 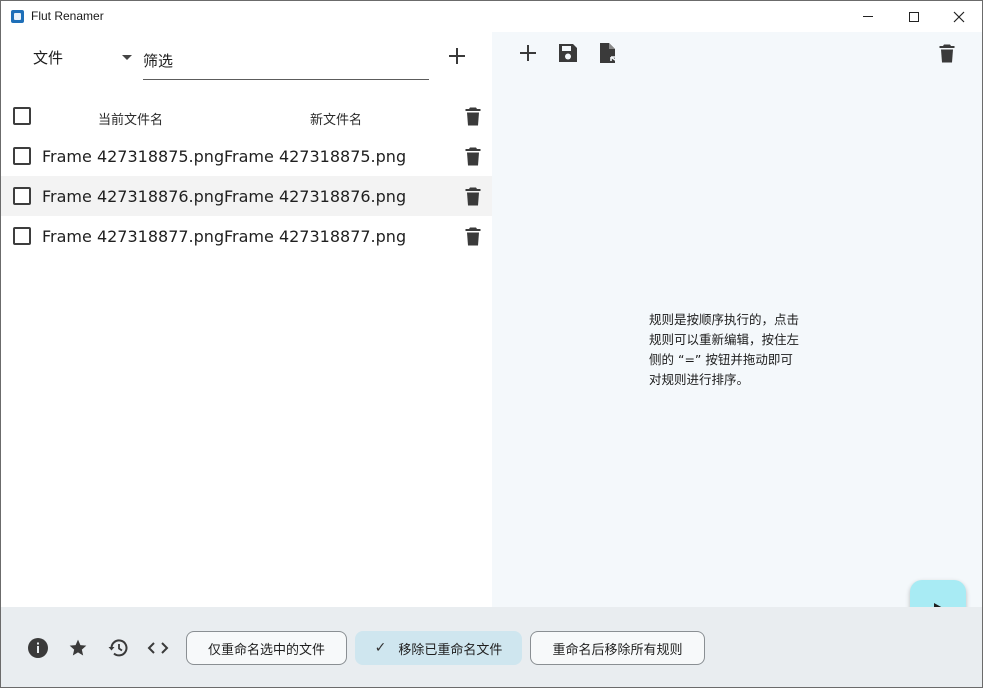 I want to click on app-logo-icon, so click(x=17, y=16).